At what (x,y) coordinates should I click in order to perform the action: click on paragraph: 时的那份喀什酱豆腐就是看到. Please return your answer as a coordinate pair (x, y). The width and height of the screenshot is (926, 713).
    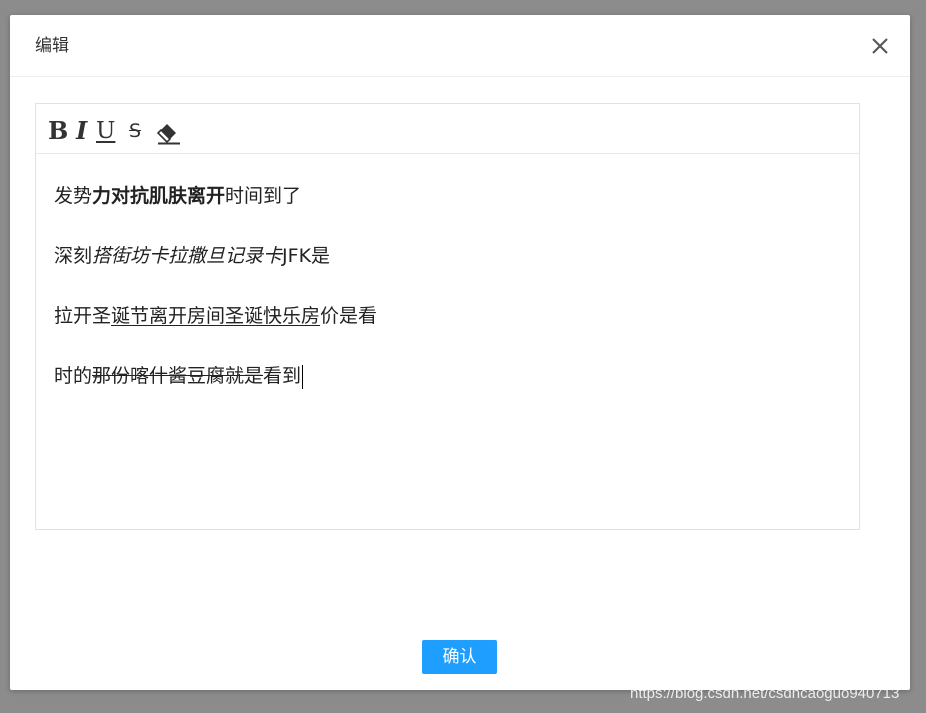
    Looking at the image, I should click on (179, 376).